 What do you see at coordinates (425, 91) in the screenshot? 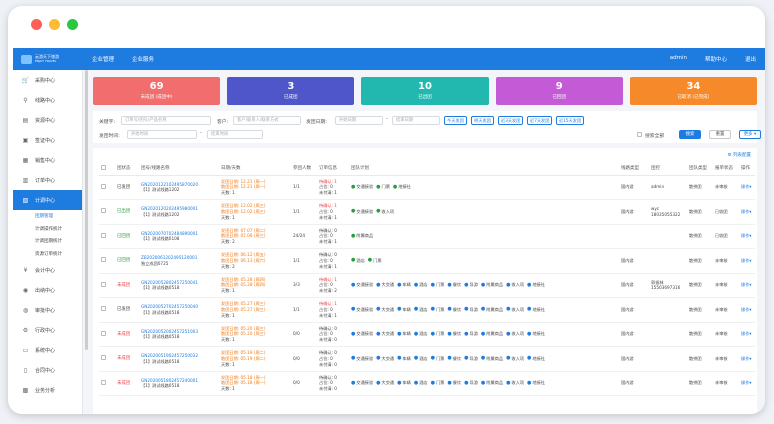
I see `stat-card: 10 已出团` at bounding box center [425, 91].